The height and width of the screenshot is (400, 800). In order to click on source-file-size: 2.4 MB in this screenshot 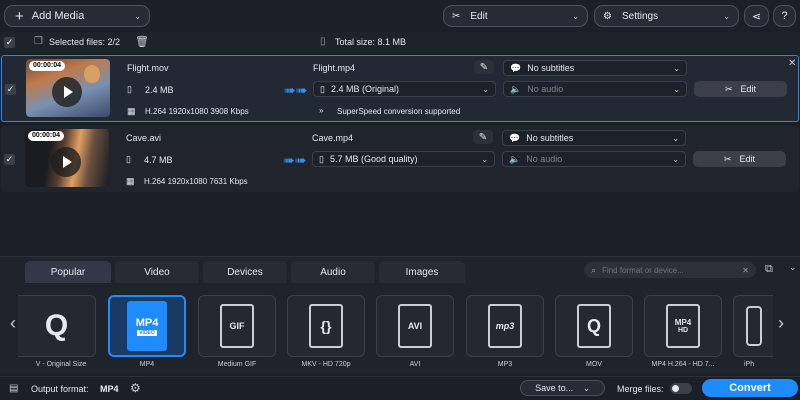, I will do `click(159, 90)`.